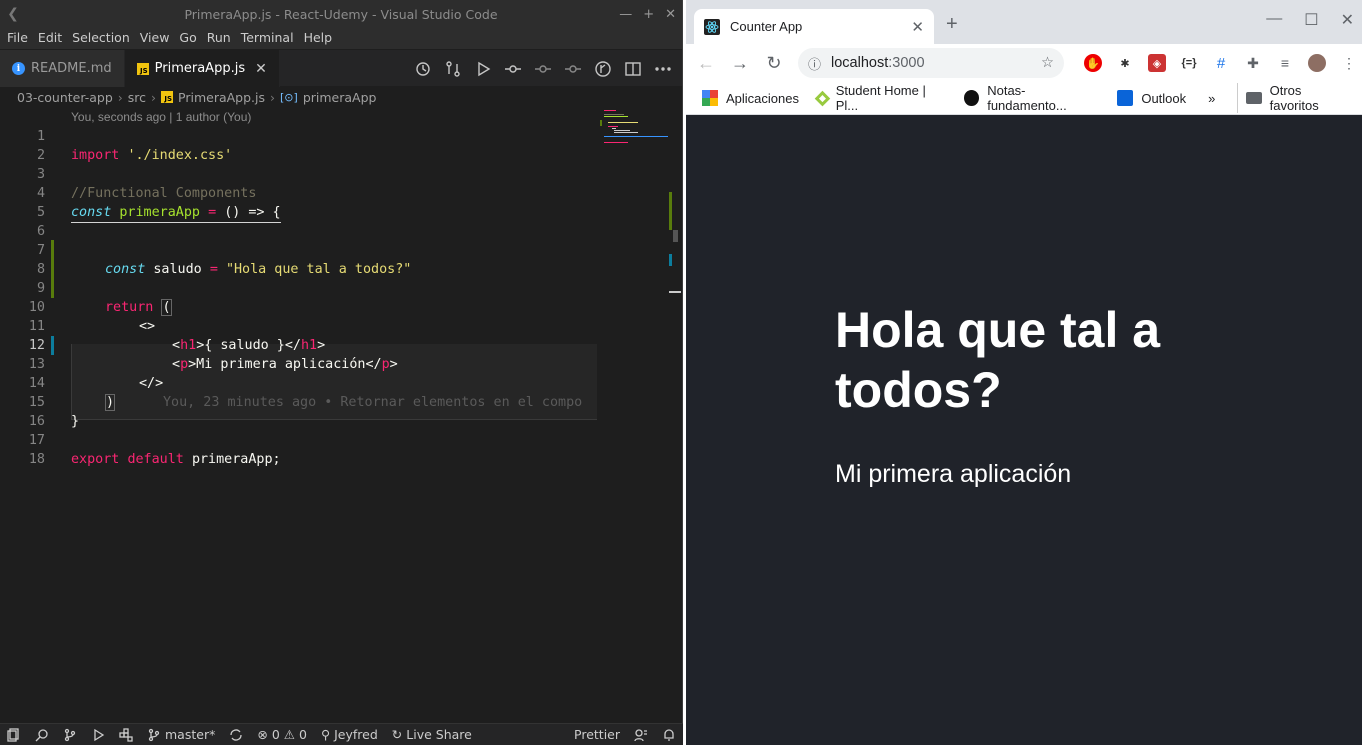 The image size is (1362, 746). I want to click on line-number: 7, so click(40, 250).